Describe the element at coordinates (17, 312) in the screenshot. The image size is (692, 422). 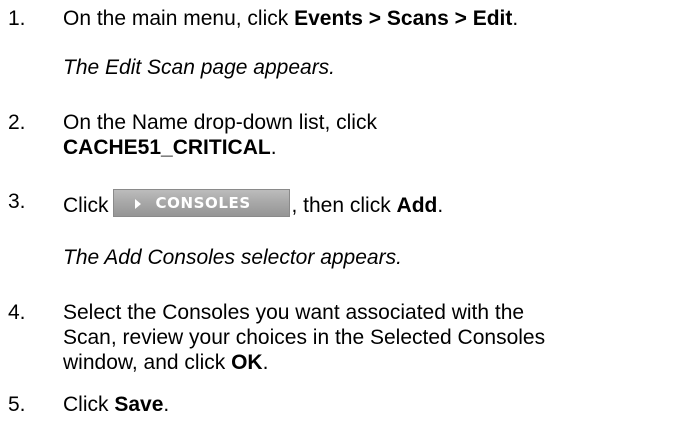
I see `step-number: 4.` at that location.